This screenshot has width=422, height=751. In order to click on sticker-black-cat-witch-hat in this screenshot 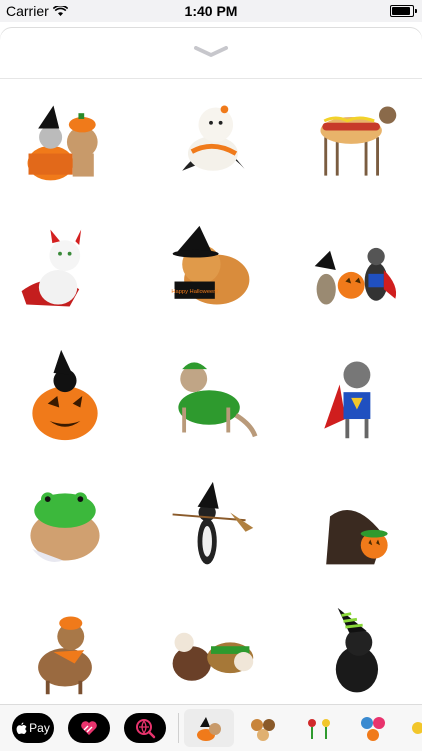, I will do `click(355, 652)`.